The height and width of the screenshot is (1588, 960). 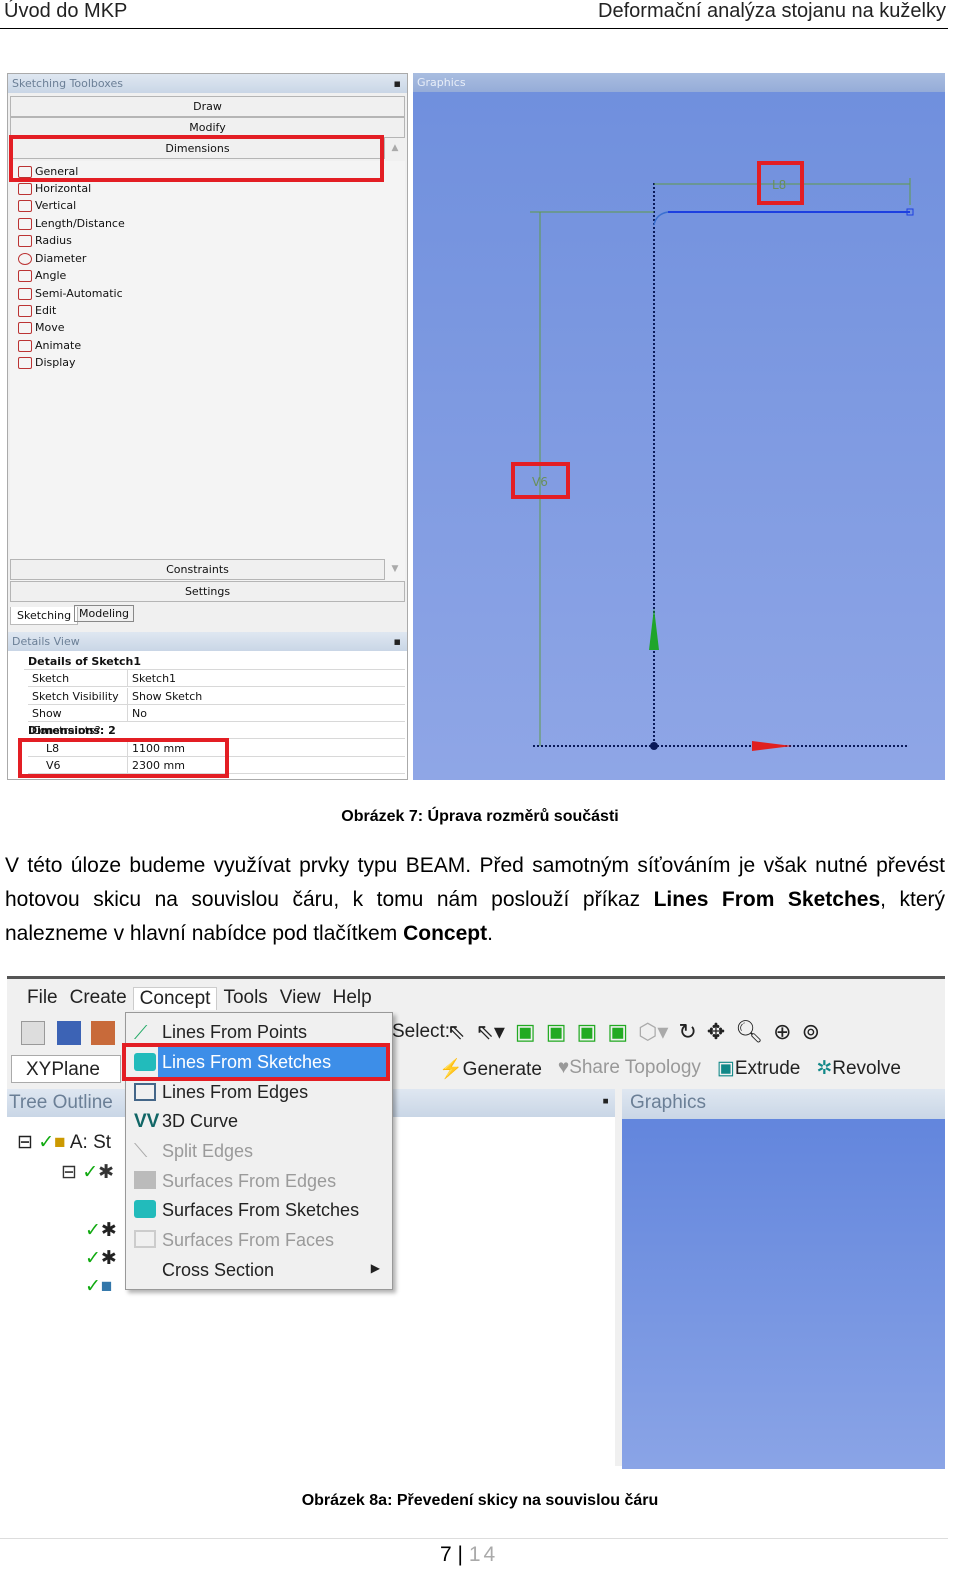 I want to click on menu-item-split-edges: Split Edges, so click(x=207, y=1151).